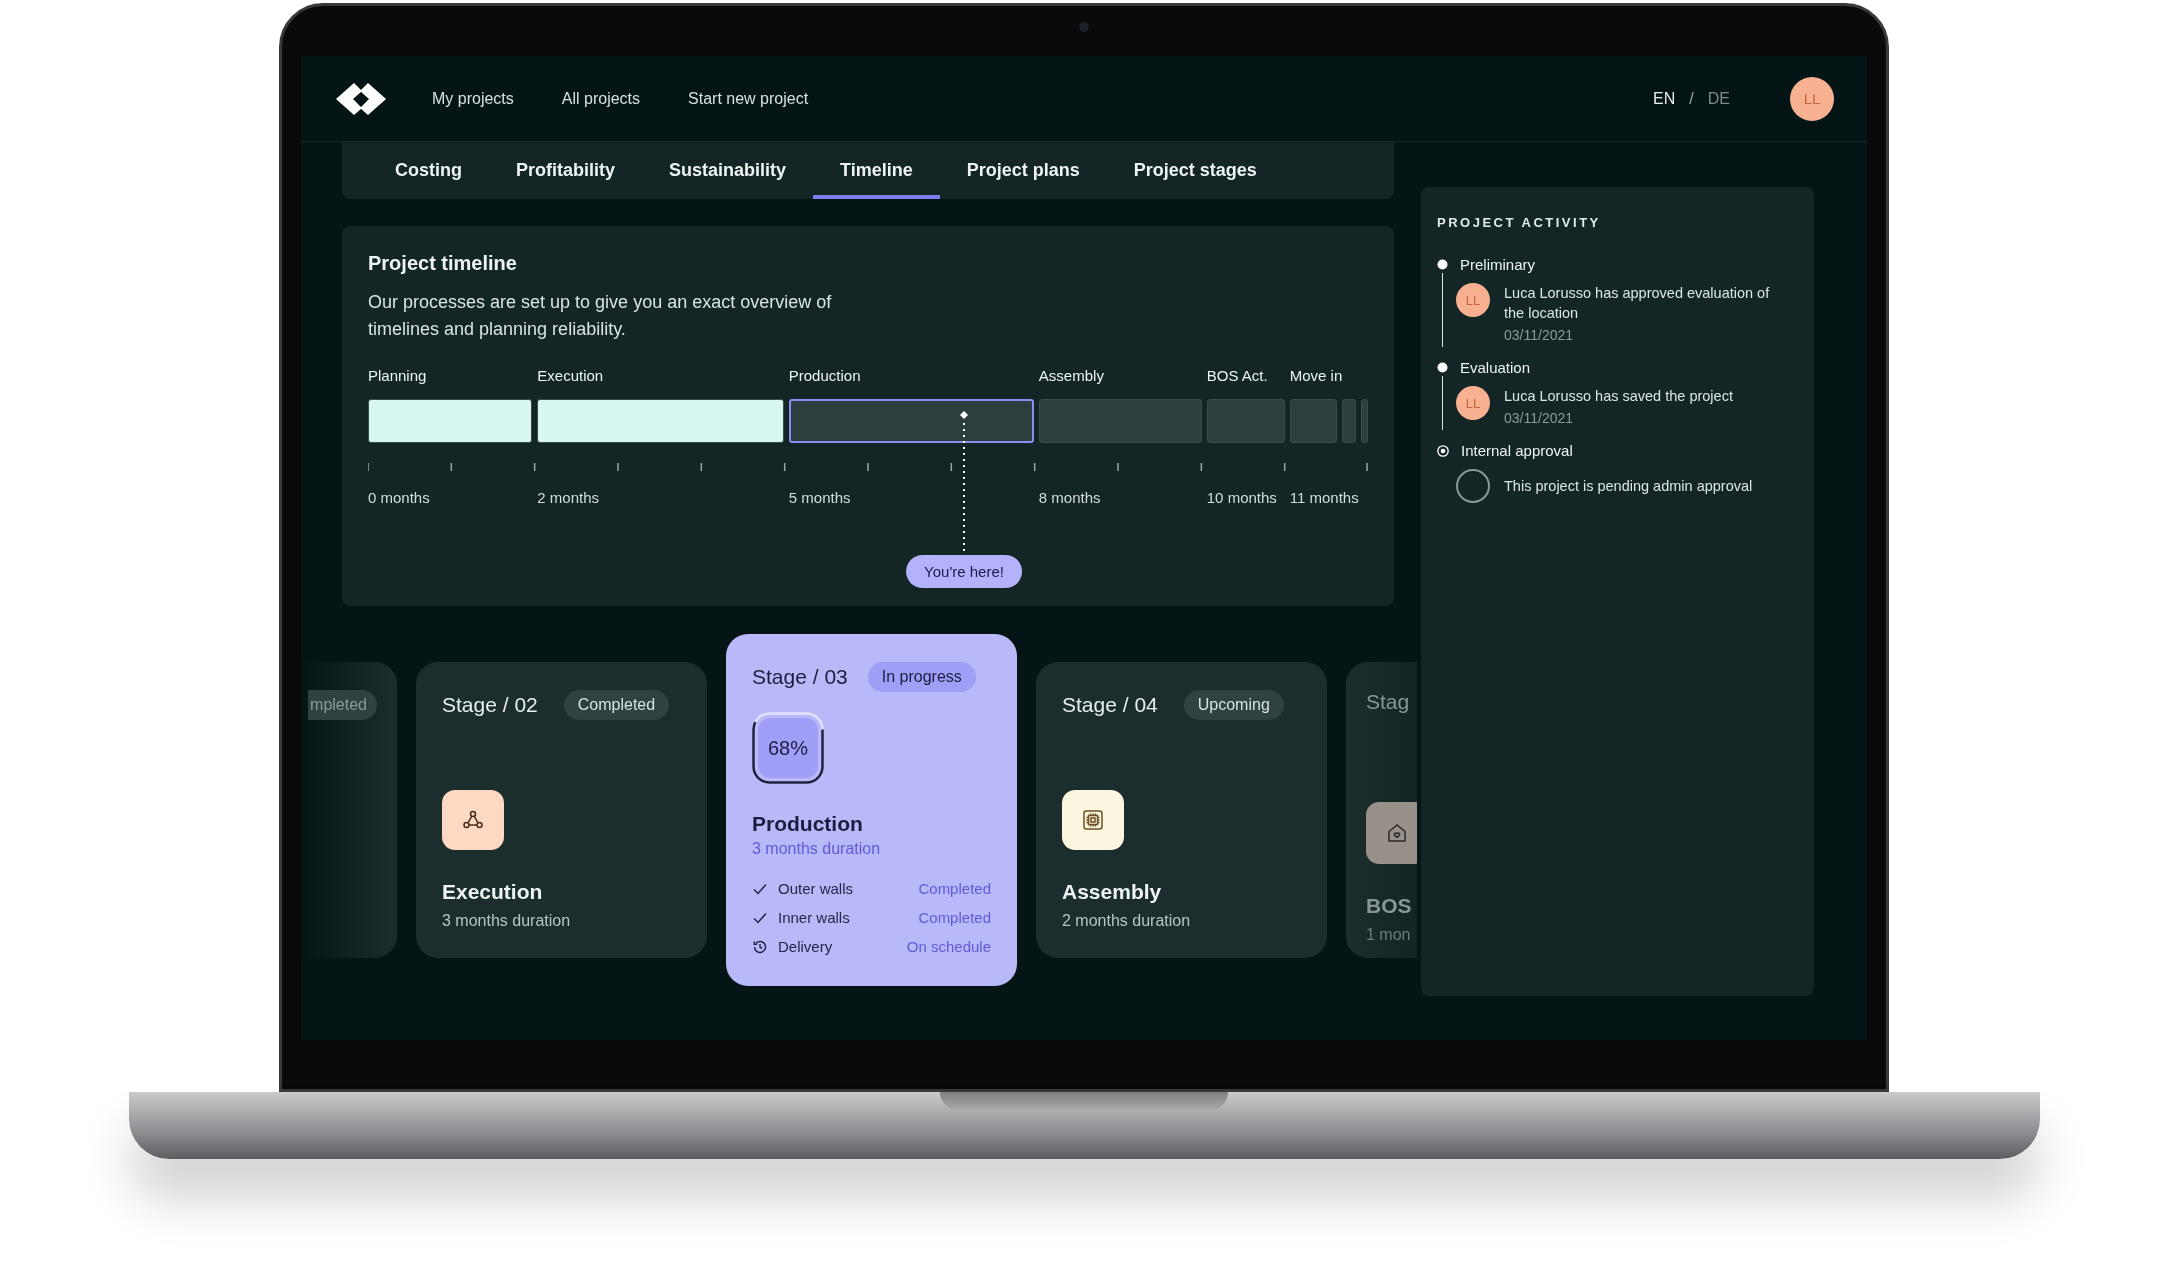 Image resolution: width=2168 pixels, height=1274 pixels. Describe the element at coordinates (1381, 810) in the screenshot. I see `stage-card: Stag BOS 1 mon` at that location.